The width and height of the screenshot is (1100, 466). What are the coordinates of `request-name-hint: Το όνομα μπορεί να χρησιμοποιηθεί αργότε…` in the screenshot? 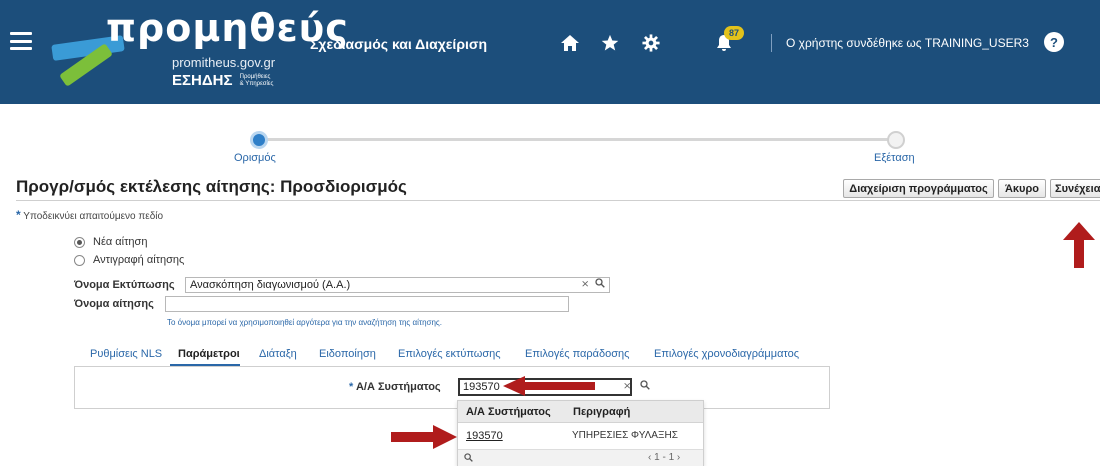 It's located at (304, 322).